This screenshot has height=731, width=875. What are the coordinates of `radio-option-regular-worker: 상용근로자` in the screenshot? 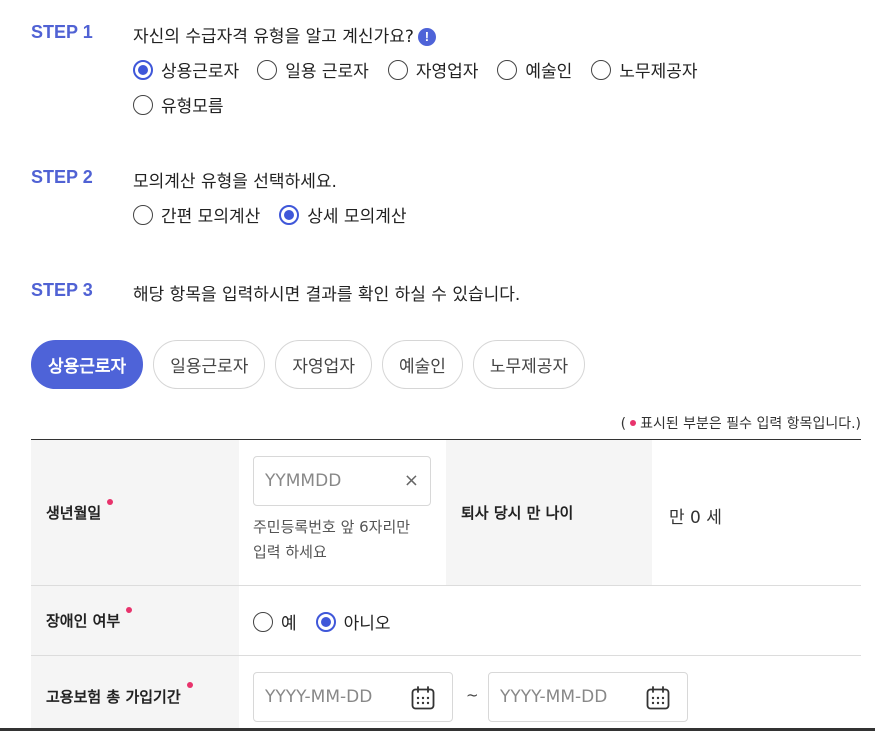 It's located at (186, 69).